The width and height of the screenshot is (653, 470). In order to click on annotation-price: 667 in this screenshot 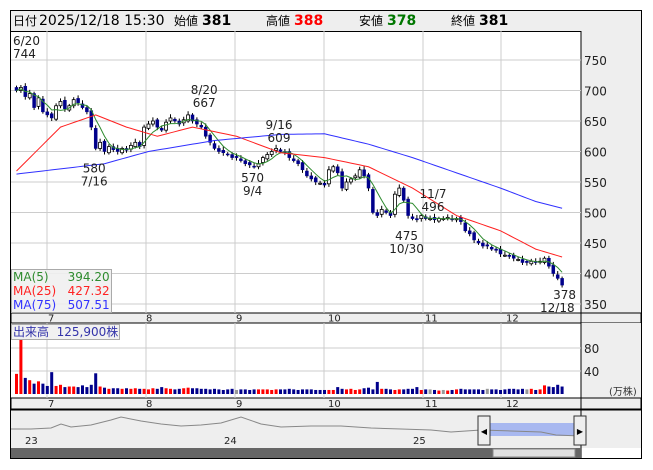, I will do `click(204, 103)`.